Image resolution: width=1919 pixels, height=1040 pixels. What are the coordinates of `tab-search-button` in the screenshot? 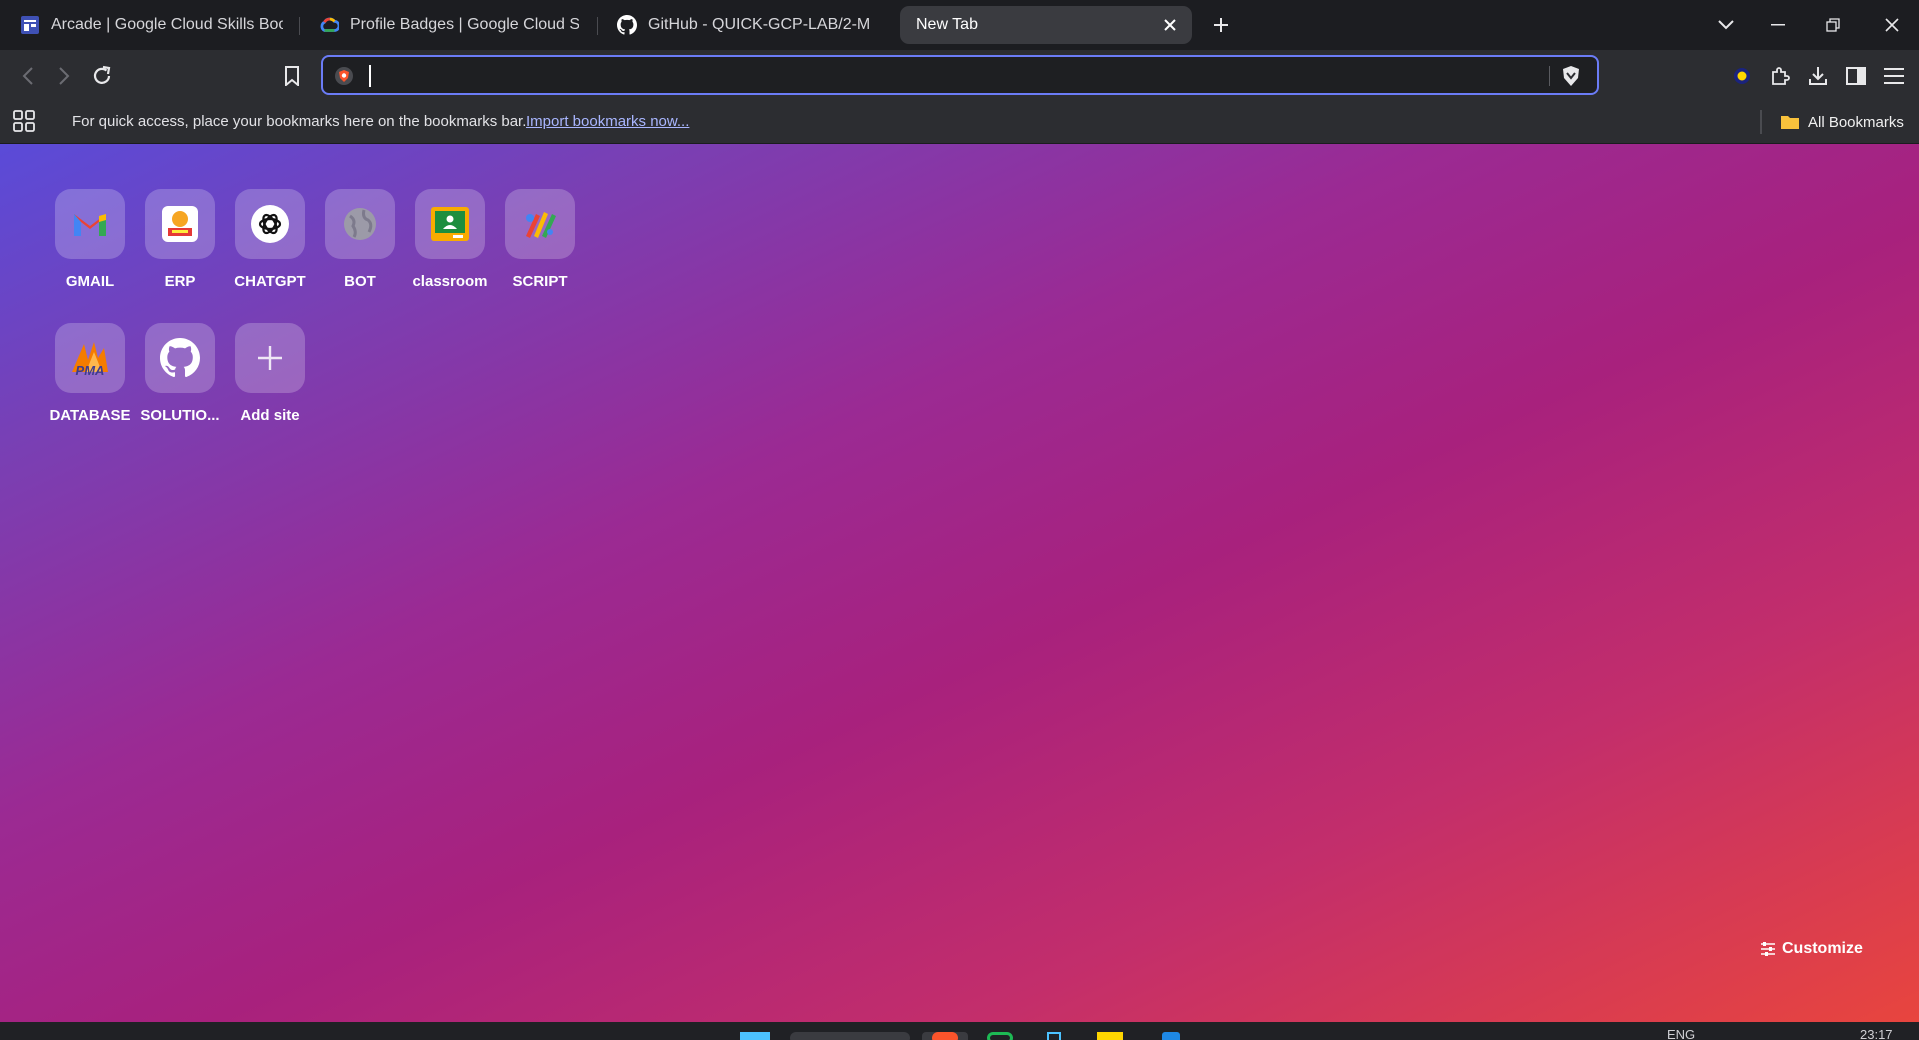 It's located at (1726, 25).